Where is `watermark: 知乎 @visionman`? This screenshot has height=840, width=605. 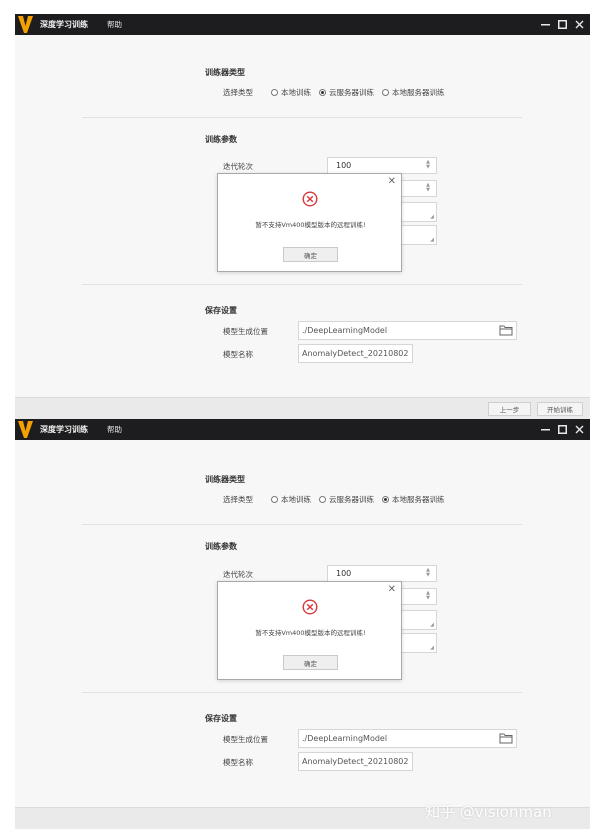 watermark: 知乎 @visionman is located at coordinates (488, 812).